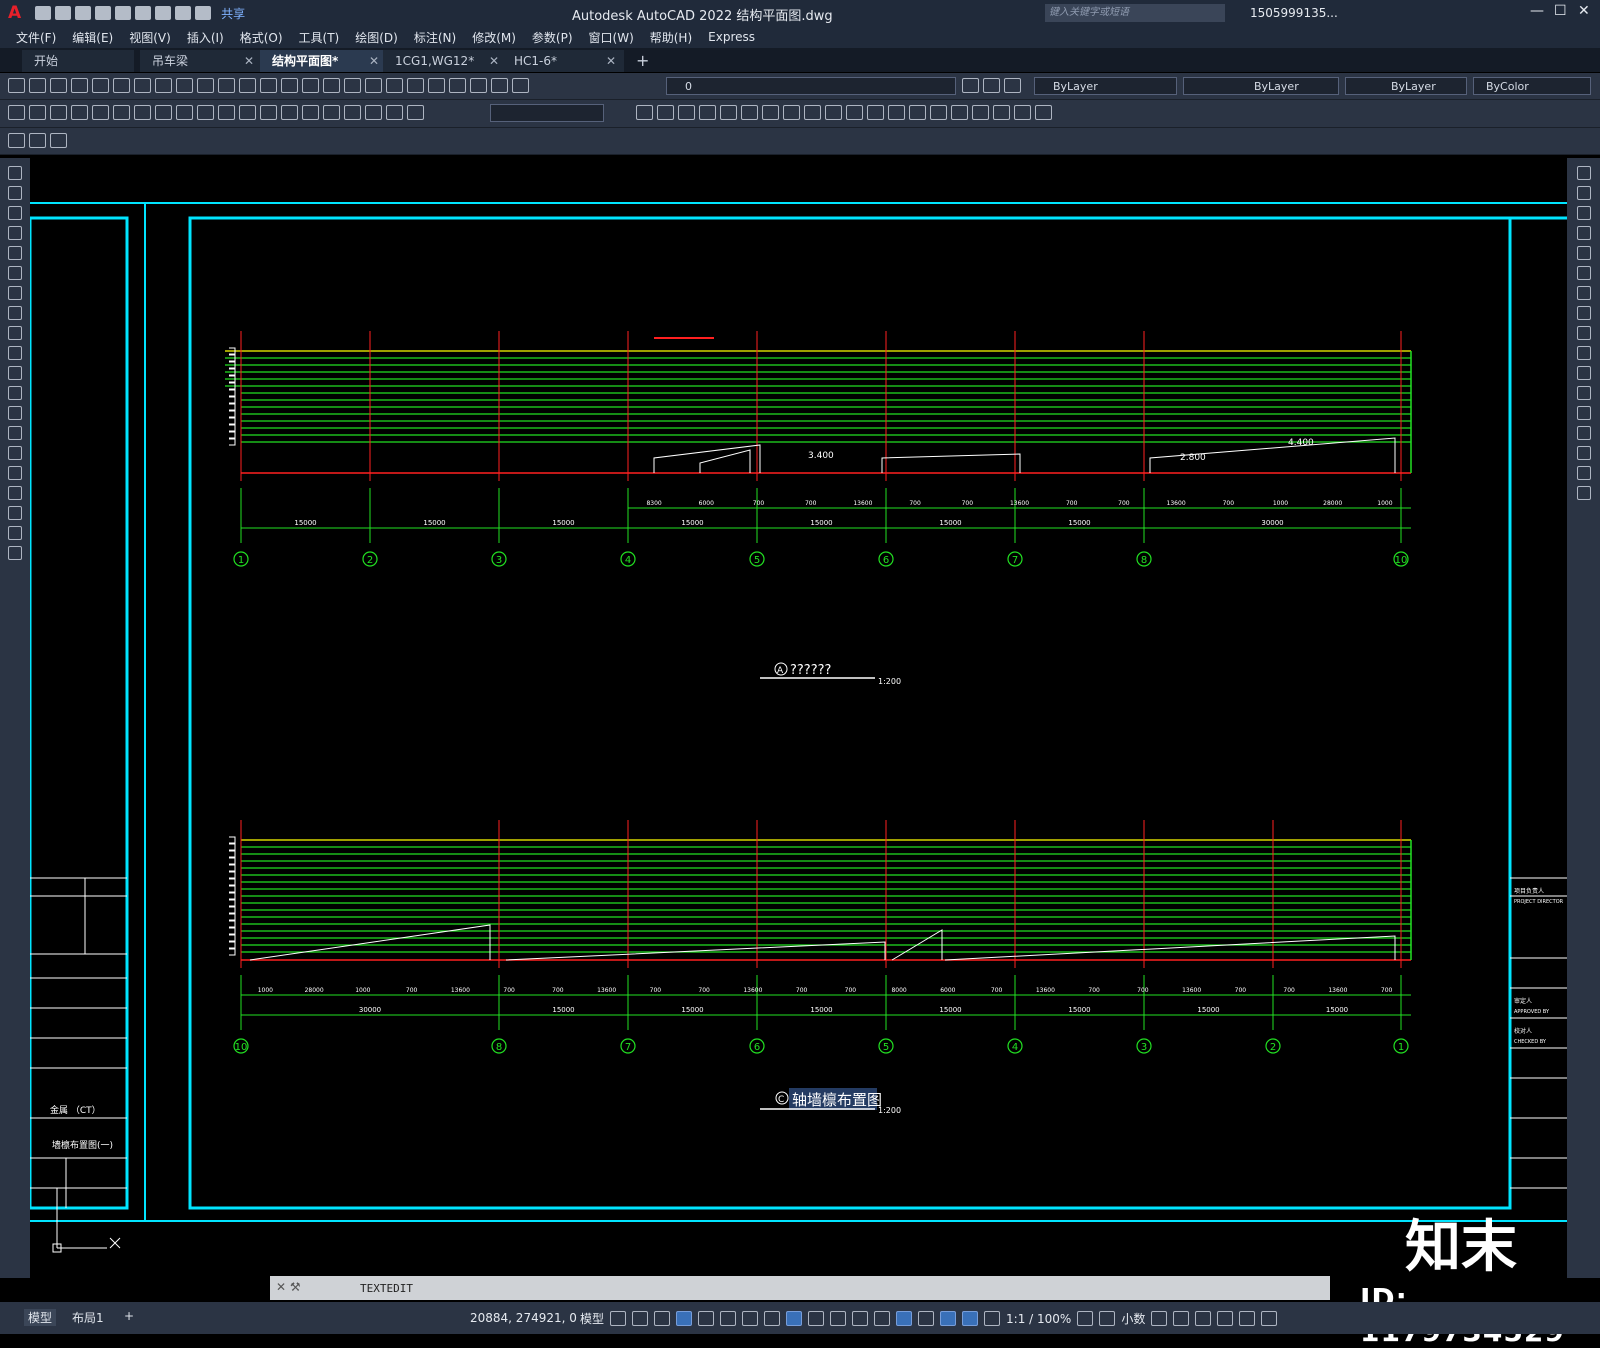  What do you see at coordinates (1085, 1318) in the screenshot?
I see `workspace-icon` at bounding box center [1085, 1318].